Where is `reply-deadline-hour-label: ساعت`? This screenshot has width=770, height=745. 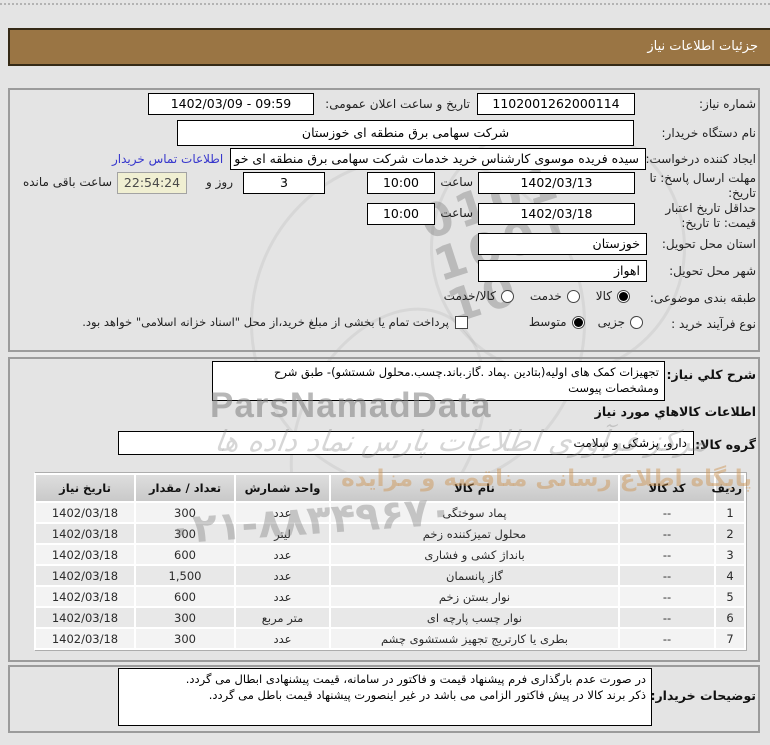 reply-deadline-hour-label: ساعت is located at coordinates (456, 182).